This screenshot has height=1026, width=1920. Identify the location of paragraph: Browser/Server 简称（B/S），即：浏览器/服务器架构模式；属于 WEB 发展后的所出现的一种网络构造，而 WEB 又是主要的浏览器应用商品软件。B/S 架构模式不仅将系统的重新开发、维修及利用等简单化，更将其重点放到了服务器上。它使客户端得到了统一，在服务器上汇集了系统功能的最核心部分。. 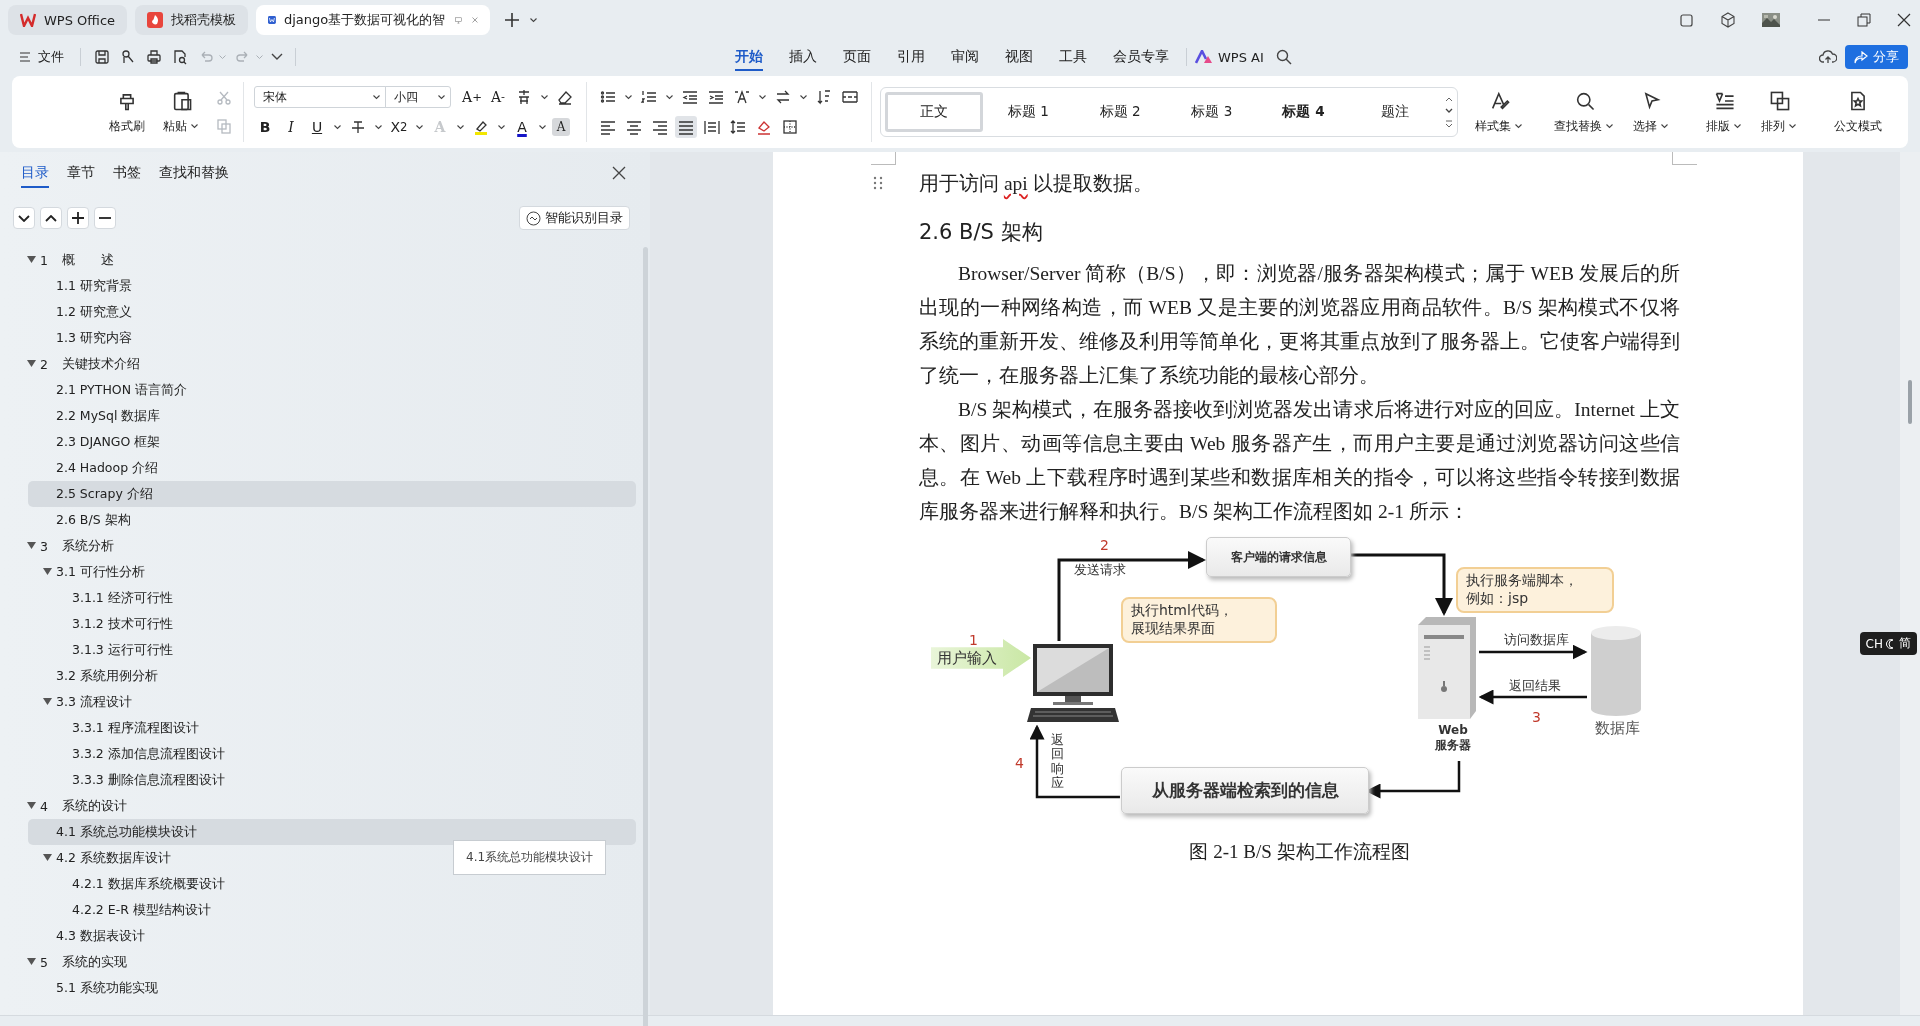
(1299, 325).